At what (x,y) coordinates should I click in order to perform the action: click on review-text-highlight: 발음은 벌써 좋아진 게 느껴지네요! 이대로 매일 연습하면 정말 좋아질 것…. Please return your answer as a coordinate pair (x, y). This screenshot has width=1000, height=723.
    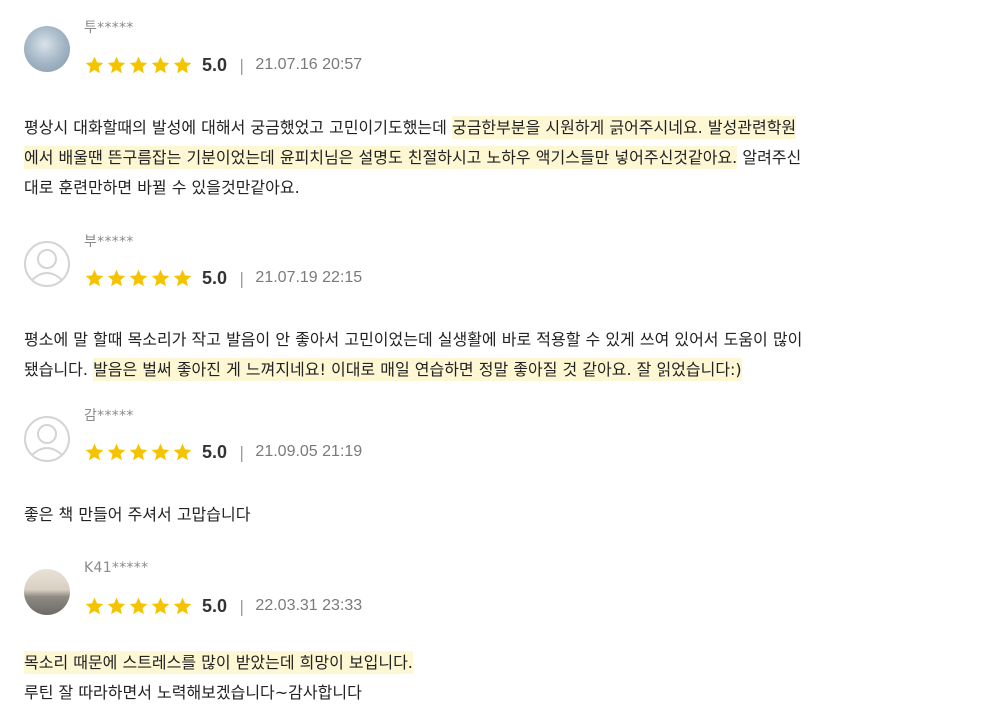
    Looking at the image, I should click on (417, 369).